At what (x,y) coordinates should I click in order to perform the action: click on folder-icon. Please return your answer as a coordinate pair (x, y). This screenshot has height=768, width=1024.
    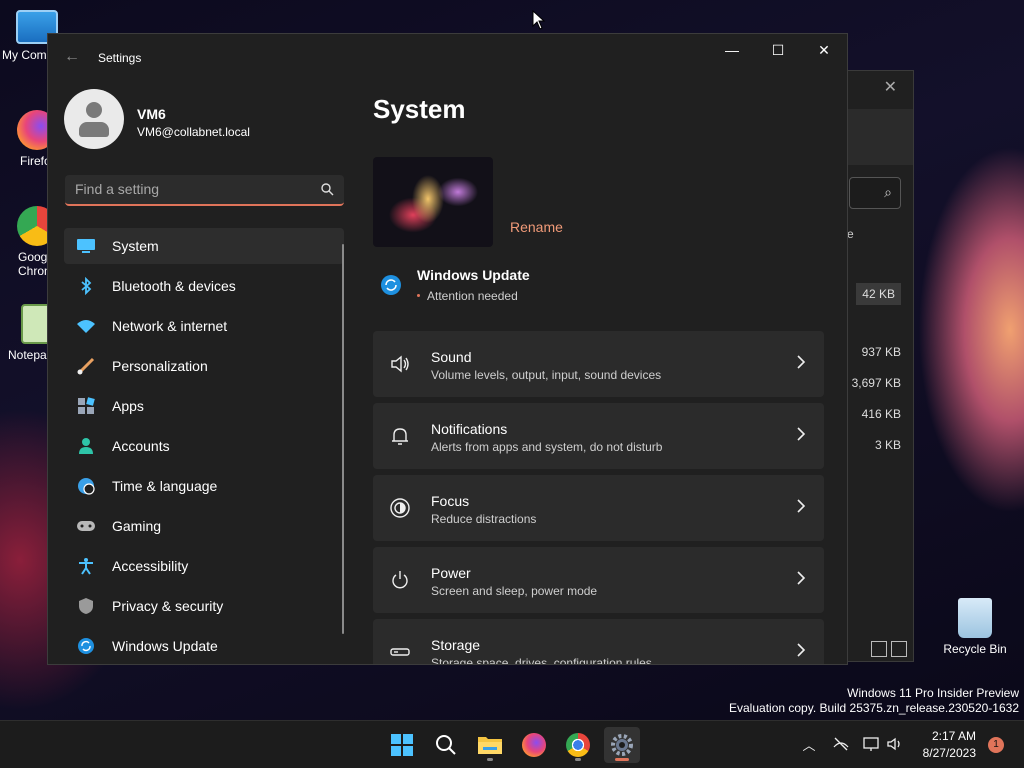
    Looking at the image, I should click on (490, 745).